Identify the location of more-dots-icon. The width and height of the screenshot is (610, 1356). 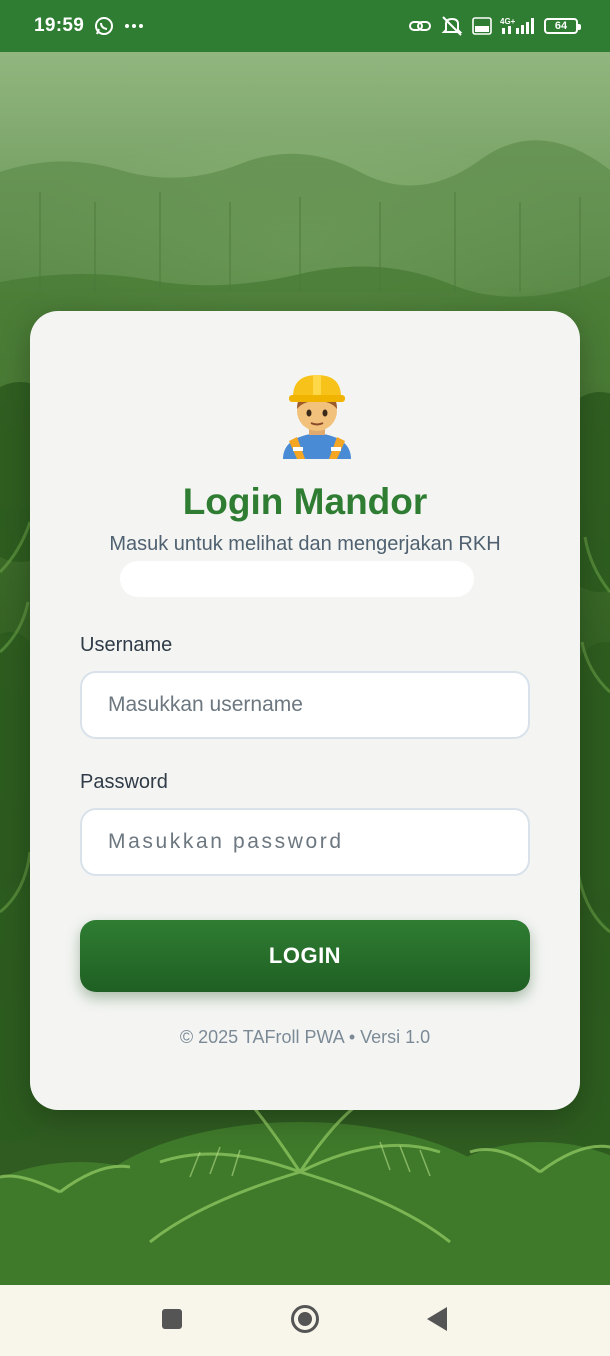
(134, 26).